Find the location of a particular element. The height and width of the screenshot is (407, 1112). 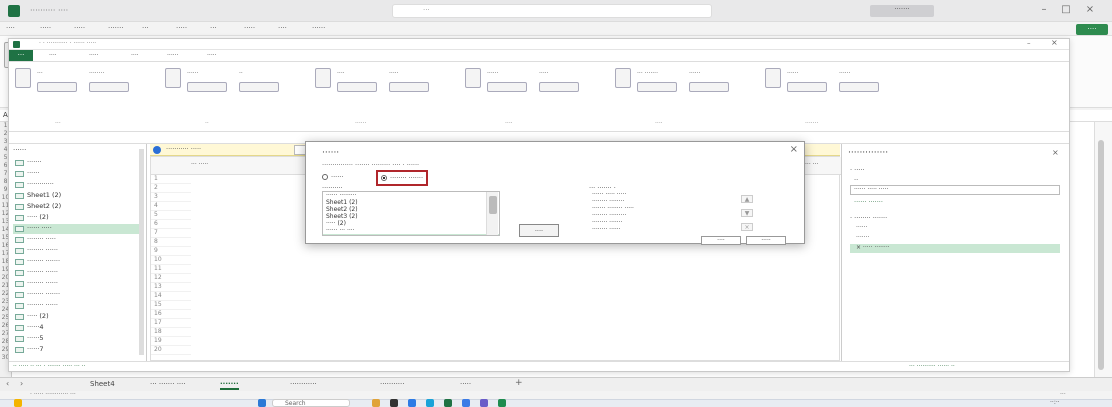

query-item: ······ is located at coordinates (78, 174).